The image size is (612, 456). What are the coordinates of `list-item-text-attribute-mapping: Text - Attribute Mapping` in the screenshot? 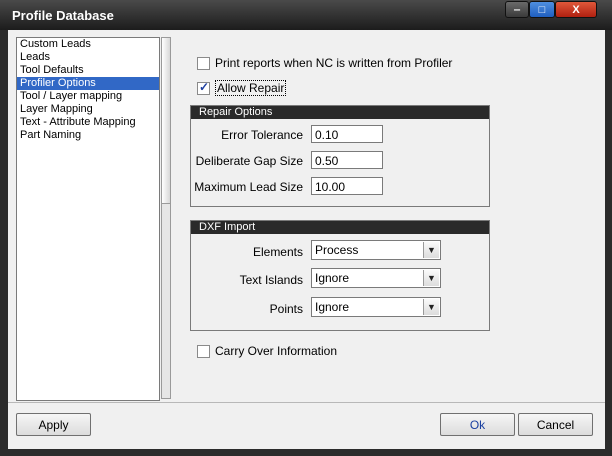 It's located at (88, 122).